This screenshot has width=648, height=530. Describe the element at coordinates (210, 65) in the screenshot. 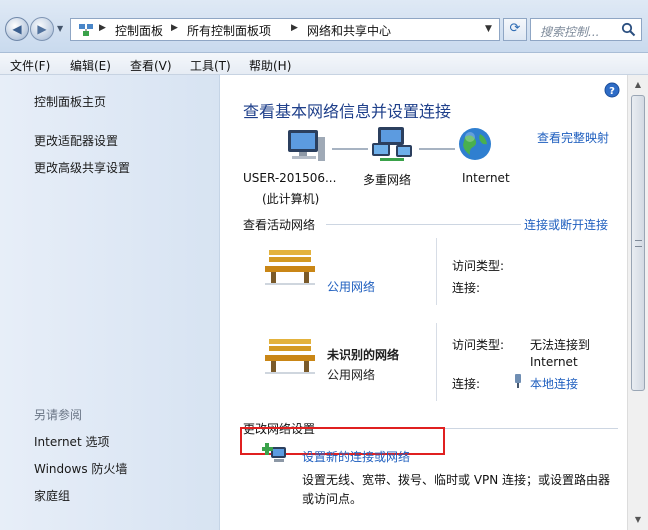

I see `menu-tools: 工具(T)` at that location.